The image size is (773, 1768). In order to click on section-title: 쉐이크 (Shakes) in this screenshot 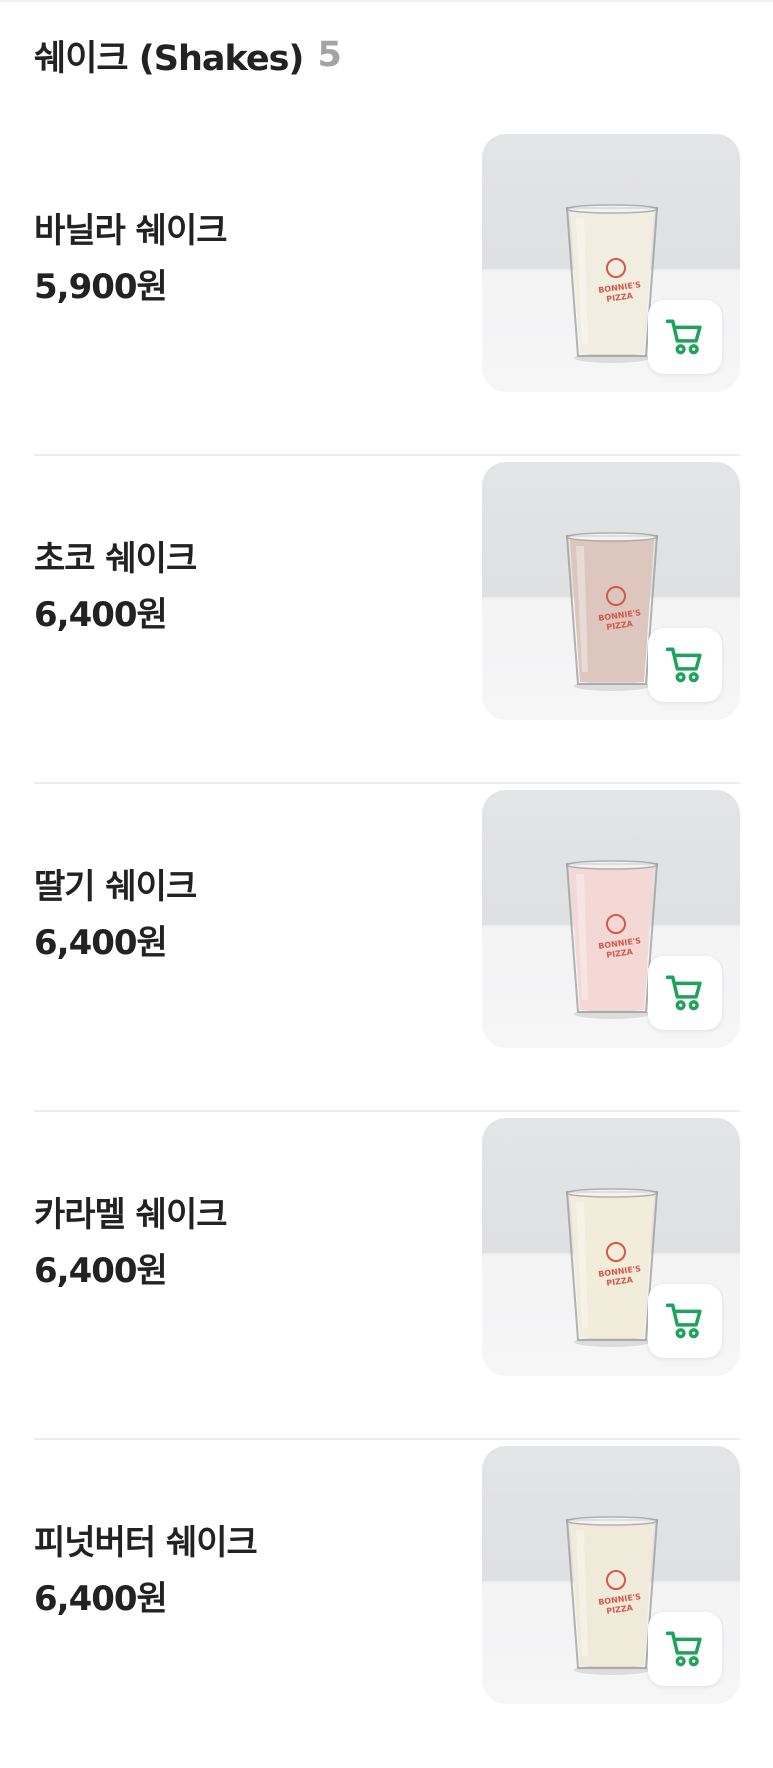, I will do `click(169, 58)`.